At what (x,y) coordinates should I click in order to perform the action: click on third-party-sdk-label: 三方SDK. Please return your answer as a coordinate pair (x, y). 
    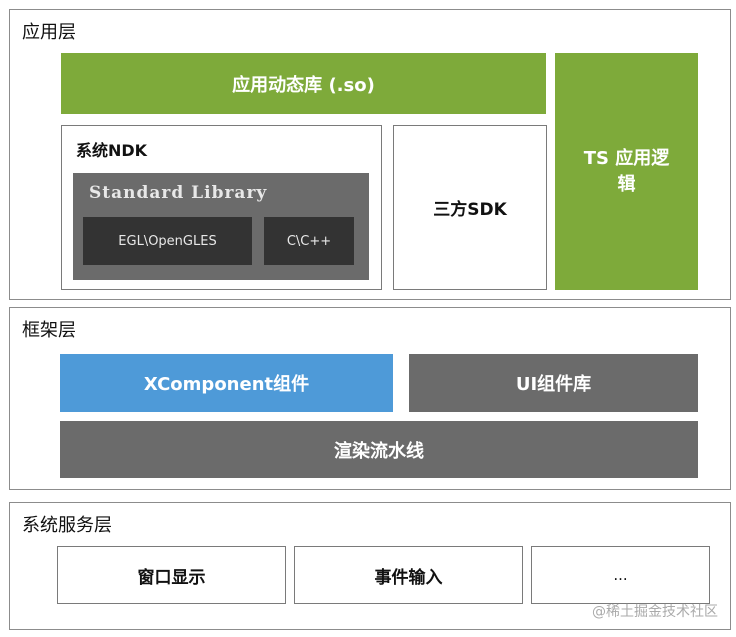
    Looking at the image, I should click on (470, 210).